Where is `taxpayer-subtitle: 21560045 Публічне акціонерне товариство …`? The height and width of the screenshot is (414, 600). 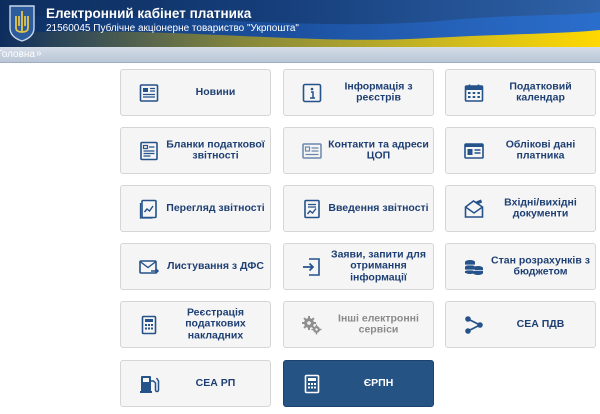 taxpayer-subtitle: 21560045 Публічне акціонерне товариство … is located at coordinates (172, 28).